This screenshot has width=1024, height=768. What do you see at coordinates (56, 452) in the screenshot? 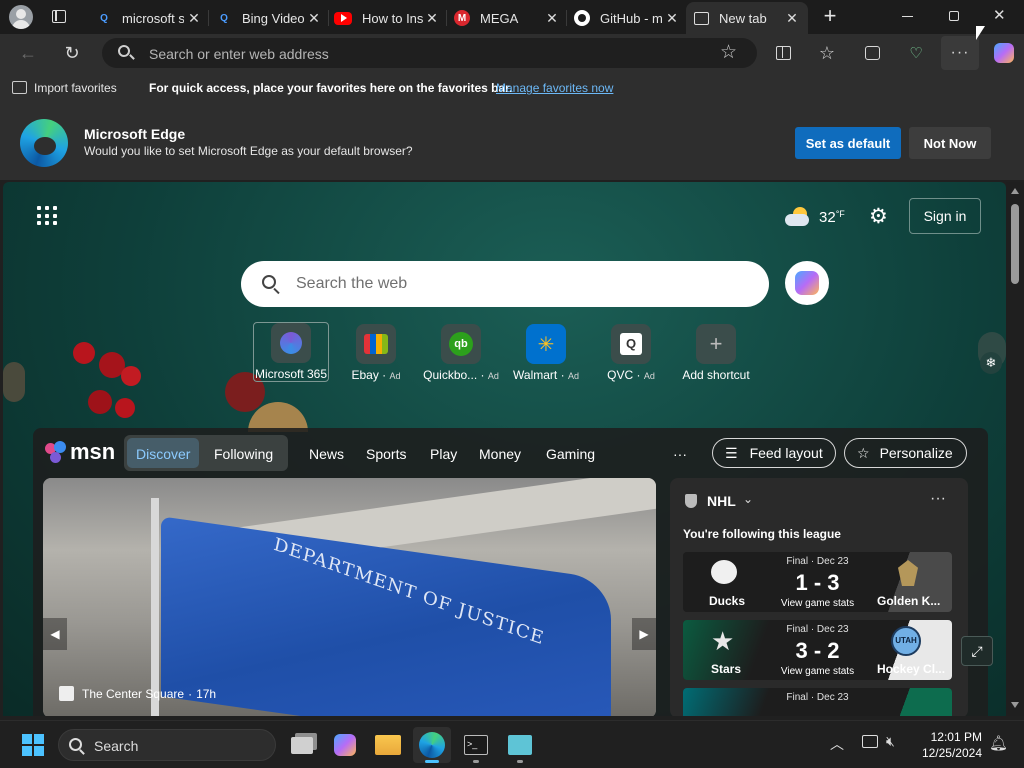
I see `msn-butterfly-icon` at bounding box center [56, 452].